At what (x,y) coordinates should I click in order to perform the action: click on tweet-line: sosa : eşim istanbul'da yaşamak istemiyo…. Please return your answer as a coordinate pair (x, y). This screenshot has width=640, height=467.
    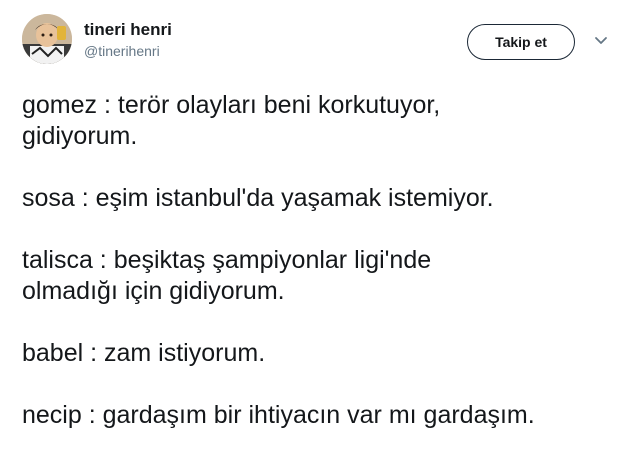
    Looking at the image, I should click on (258, 198).